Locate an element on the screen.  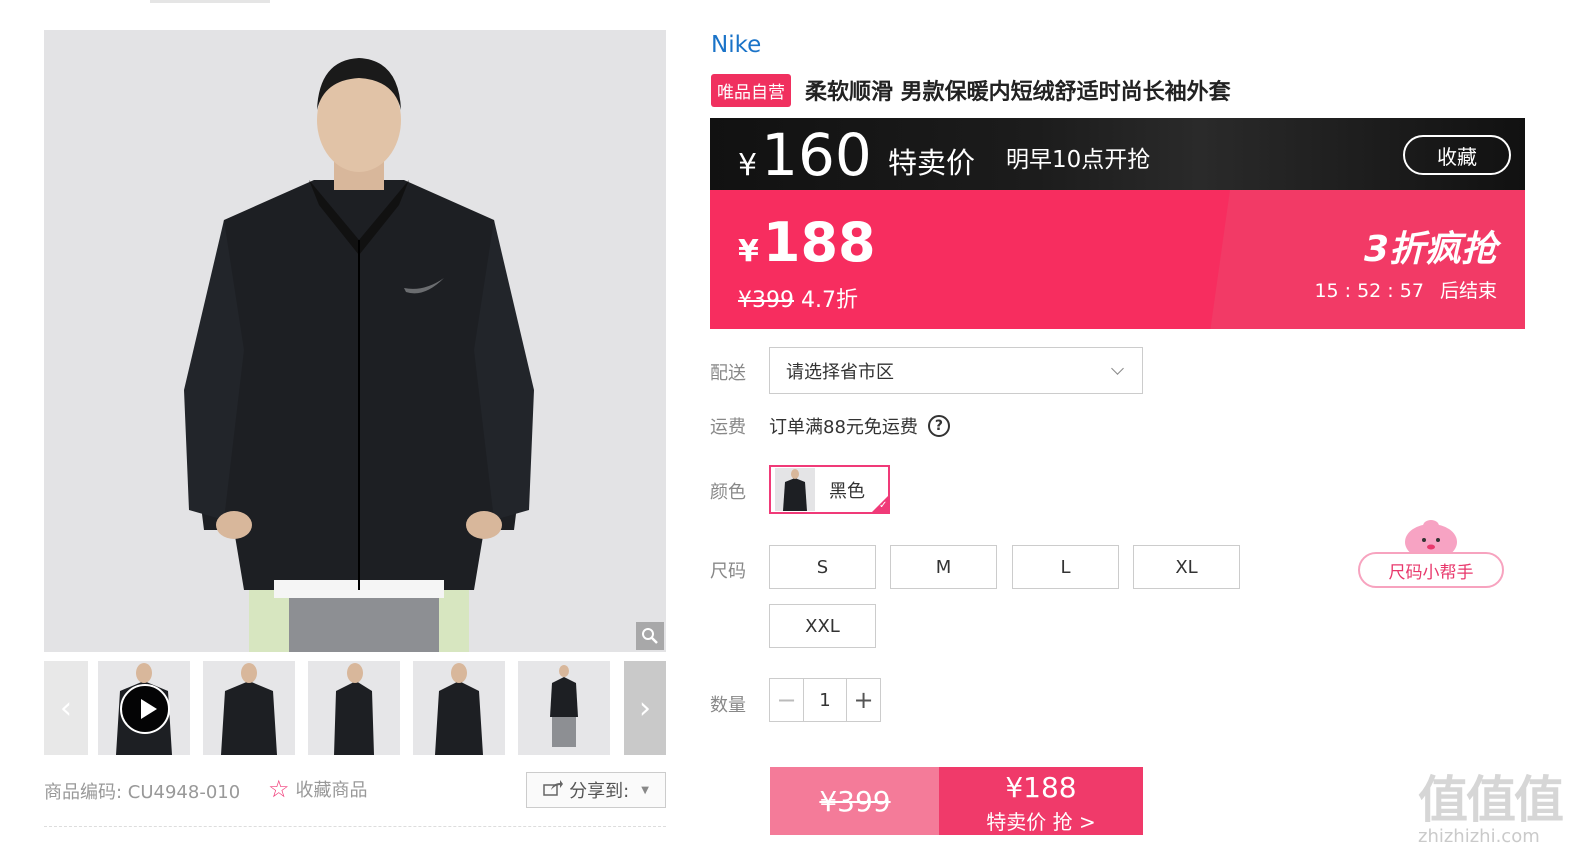
divider is located at coordinates (355, 826).